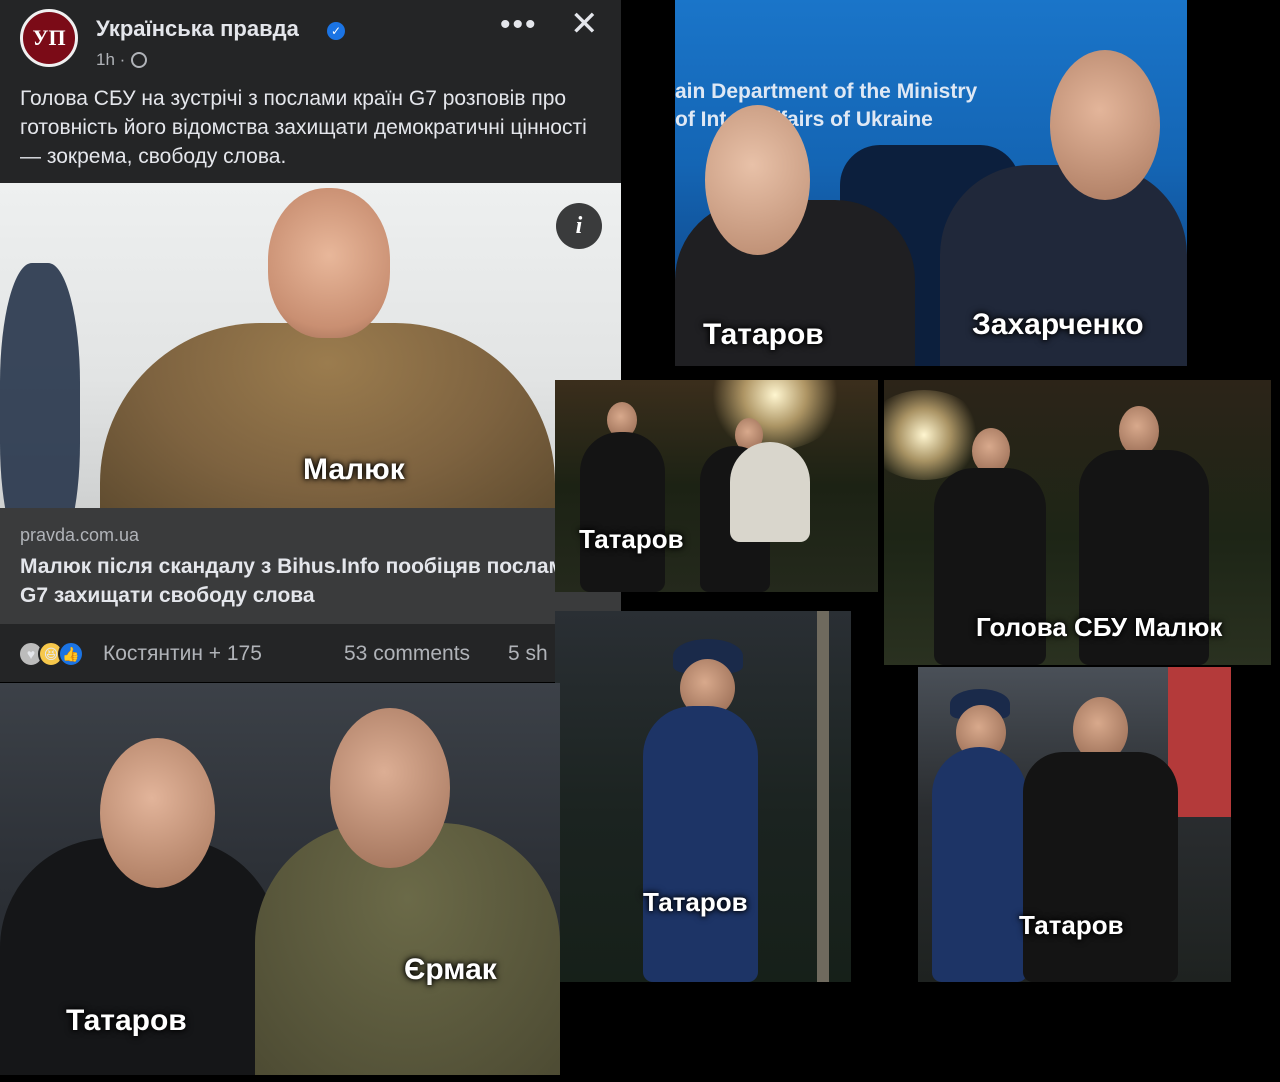 The height and width of the screenshot is (1082, 1280). I want to click on pole, so click(823, 796).